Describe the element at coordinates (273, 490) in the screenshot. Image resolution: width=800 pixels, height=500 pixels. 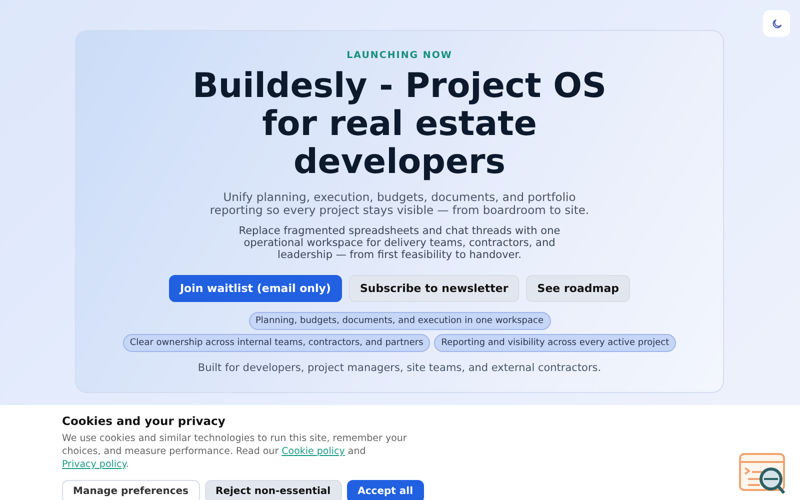
I see `cookie-button: Reject non-essential` at that location.